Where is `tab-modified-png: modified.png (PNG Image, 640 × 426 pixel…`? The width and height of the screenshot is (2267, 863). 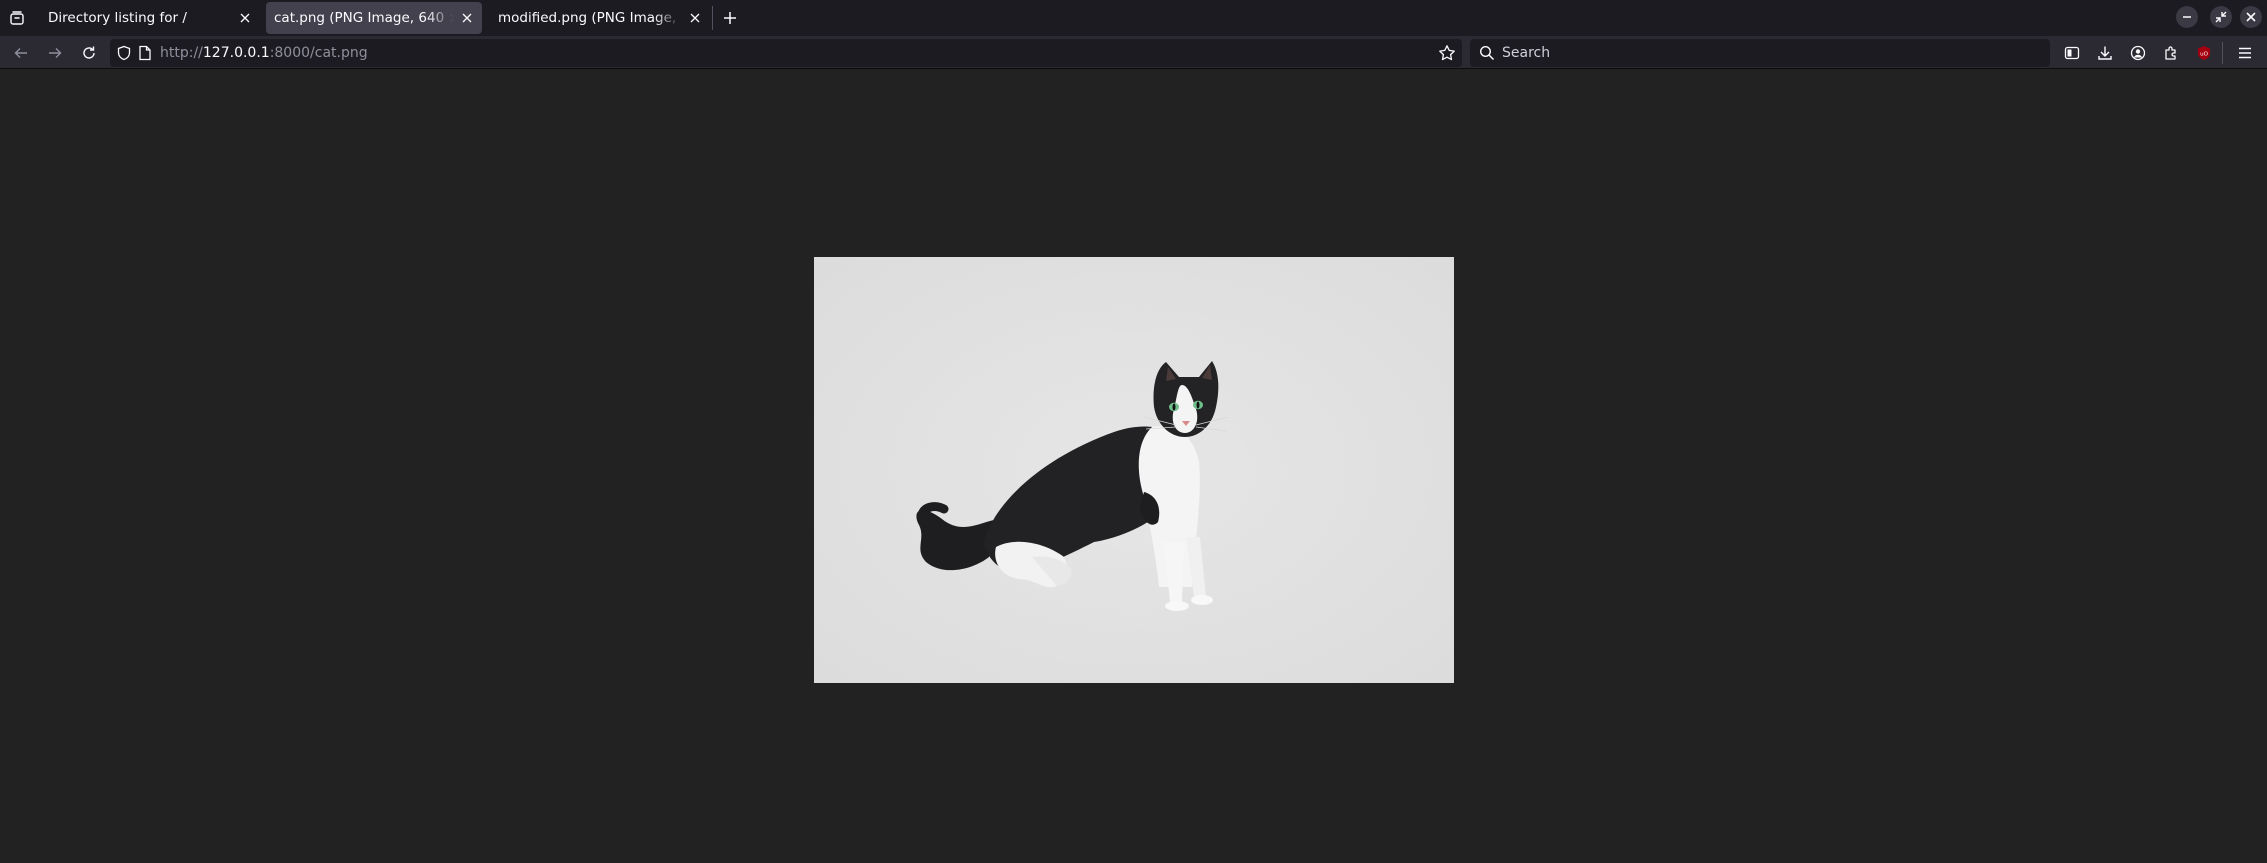 tab-modified-png: modified.png (PNG Image, 640 × 426 pixel… is located at coordinates (600, 18).